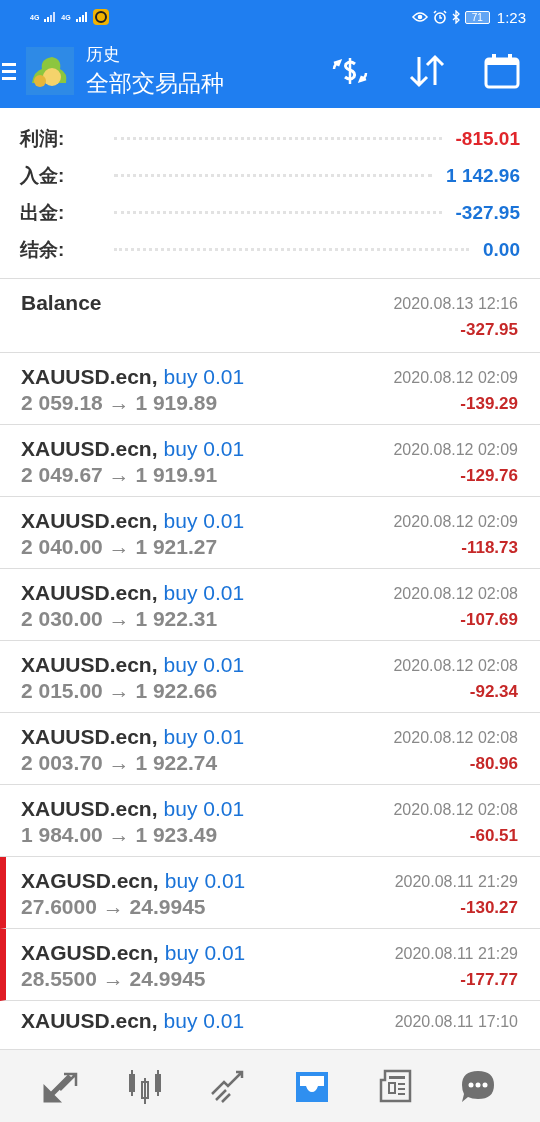 The height and width of the screenshot is (1122, 540). What do you see at coordinates (270, 749) in the screenshot?
I see `history-entry: XAUUSD.ecn, buy 0.01 2 003.70 → 1 922.74 2020.08.12 02:08 -80.96` at bounding box center [270, 749].